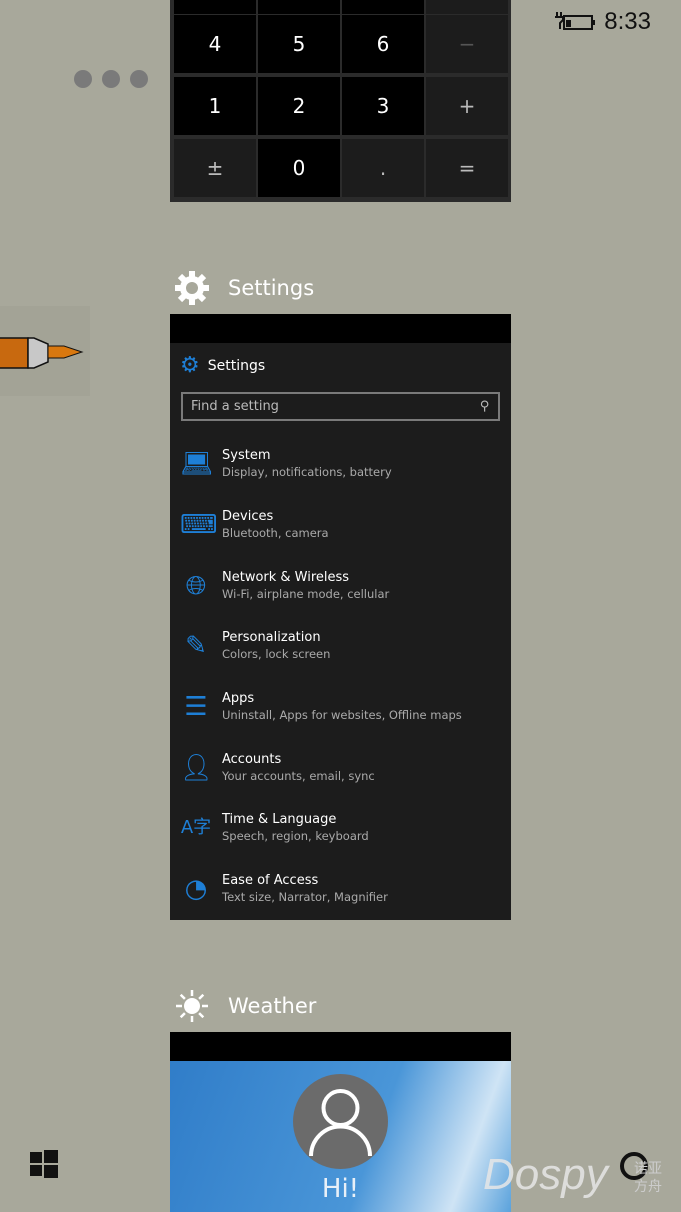  Describe the element at coordinates (279, 819) in the screenshot. I see `item-title: Time & Language` at that location.